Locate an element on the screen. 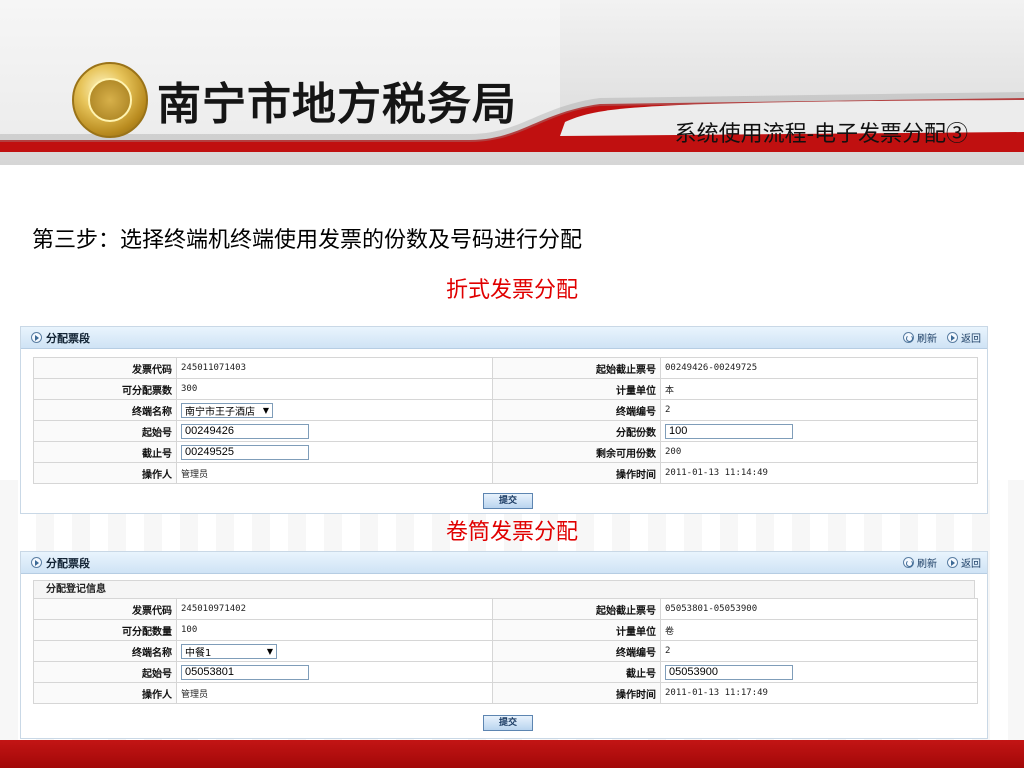  field-label: 剩余可用份数 is located at coordinates (576, 452).